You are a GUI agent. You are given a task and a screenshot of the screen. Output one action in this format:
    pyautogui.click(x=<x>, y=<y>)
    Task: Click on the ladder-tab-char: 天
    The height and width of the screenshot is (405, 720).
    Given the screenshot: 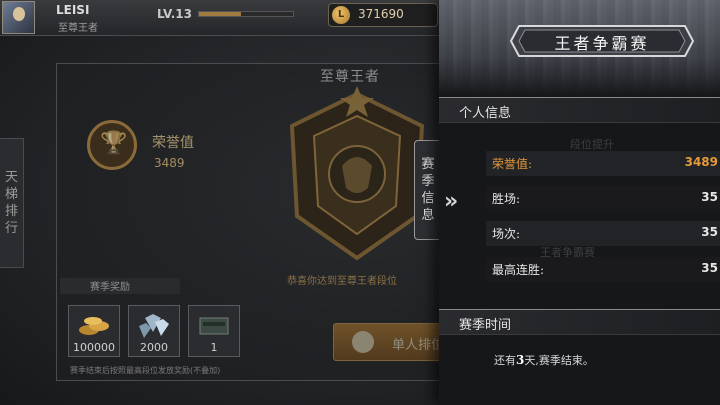 What is the action you would take?
    pyautogui.click(x=11, y=177)
    